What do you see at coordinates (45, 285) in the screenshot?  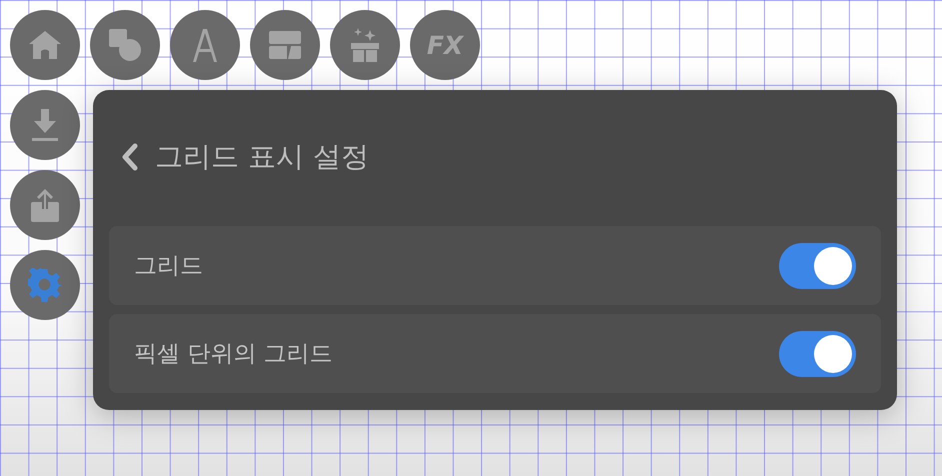 I see `gear-icon` at bounding box center [45, 285].